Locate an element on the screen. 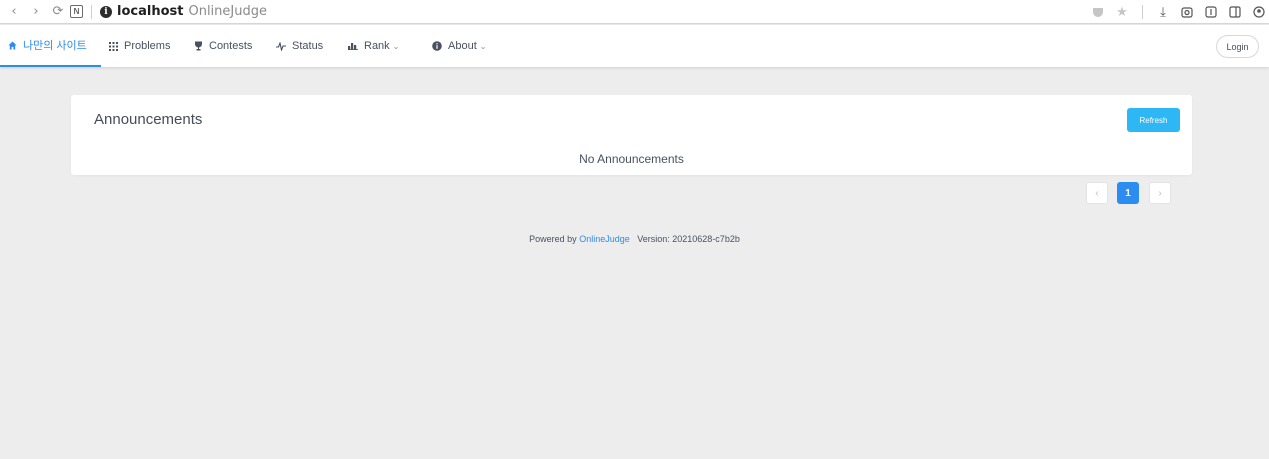 The image size is (1269, 459). announcements-title: Announcements is located at coordinates (148, 119).